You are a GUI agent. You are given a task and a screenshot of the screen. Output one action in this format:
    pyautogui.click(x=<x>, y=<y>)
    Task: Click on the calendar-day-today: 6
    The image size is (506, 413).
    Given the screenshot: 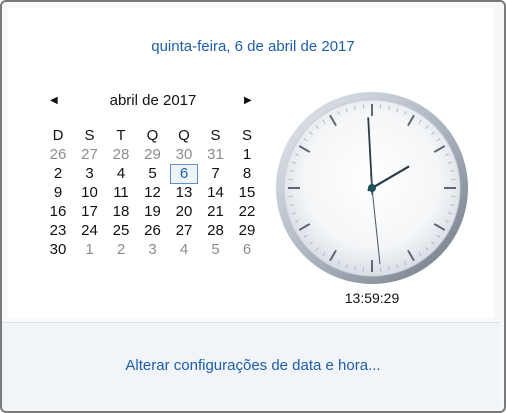 What is the action you would take?
    pyautogui.click(x=184, y=174)
    